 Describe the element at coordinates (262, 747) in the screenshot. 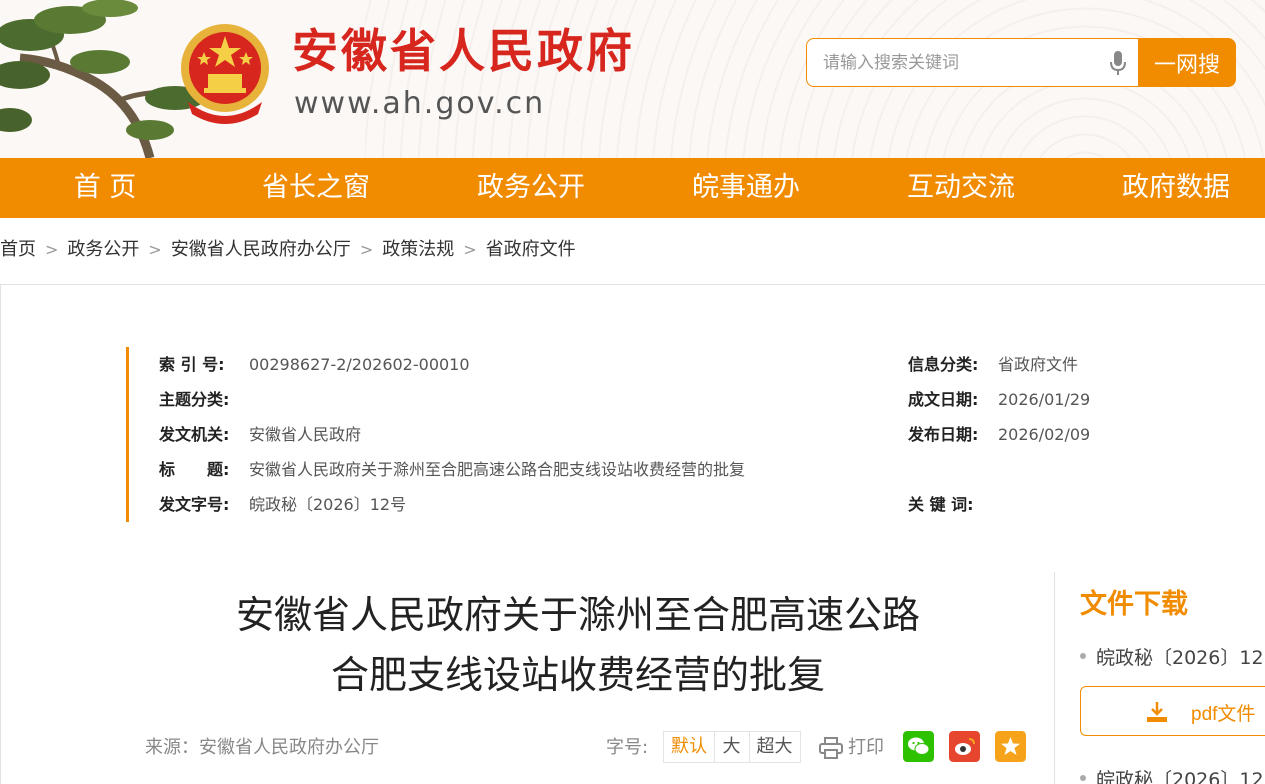

I see `document-source: 来源：安徽省人民政府办公厅` at that location.